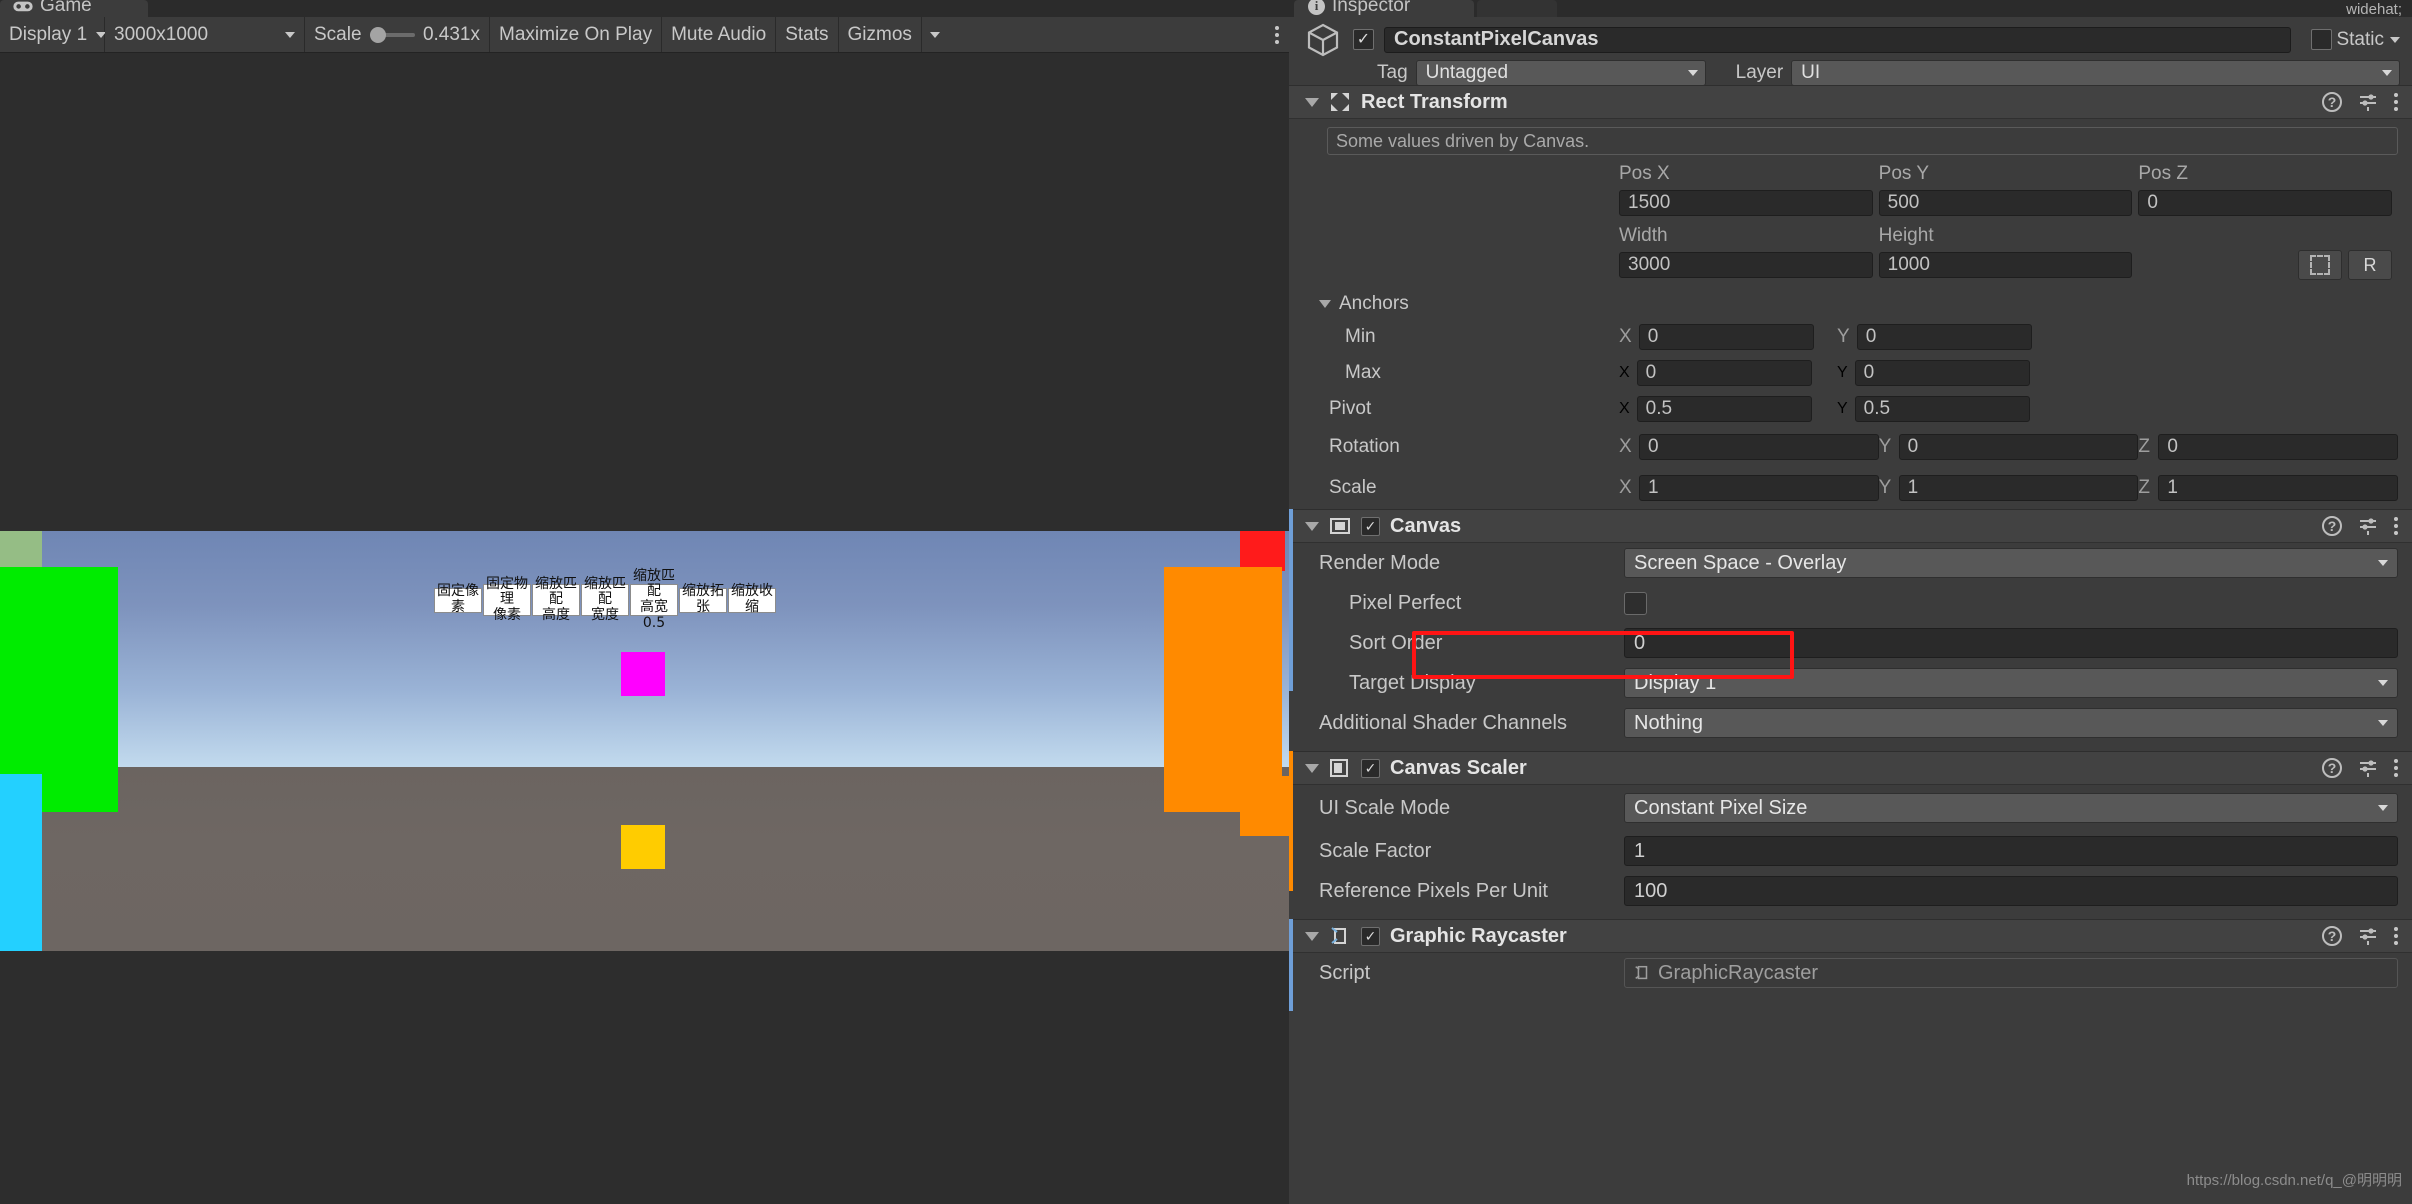 Image resolution: width=2412 pixels, height=1204 pixels. What do you see at coordinates (1724, 409) in the screenshot?
I see `pivot-x-input: 0.5` at bounding box center [1724, 409].